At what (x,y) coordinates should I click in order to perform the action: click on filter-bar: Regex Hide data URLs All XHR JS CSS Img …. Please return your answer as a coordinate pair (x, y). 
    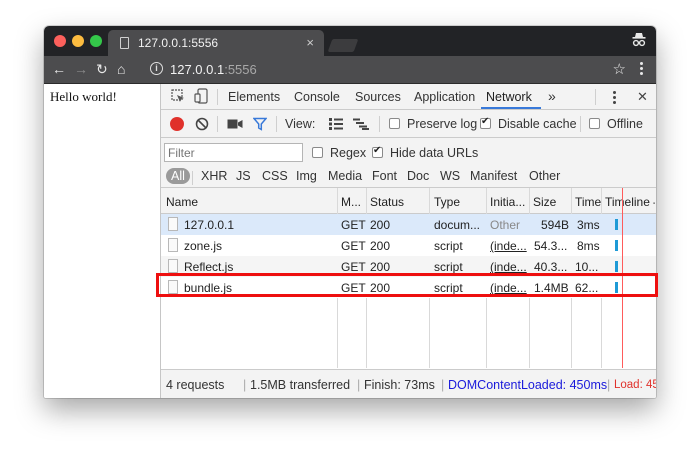
    Looking at the image, I should click on (408, 163).